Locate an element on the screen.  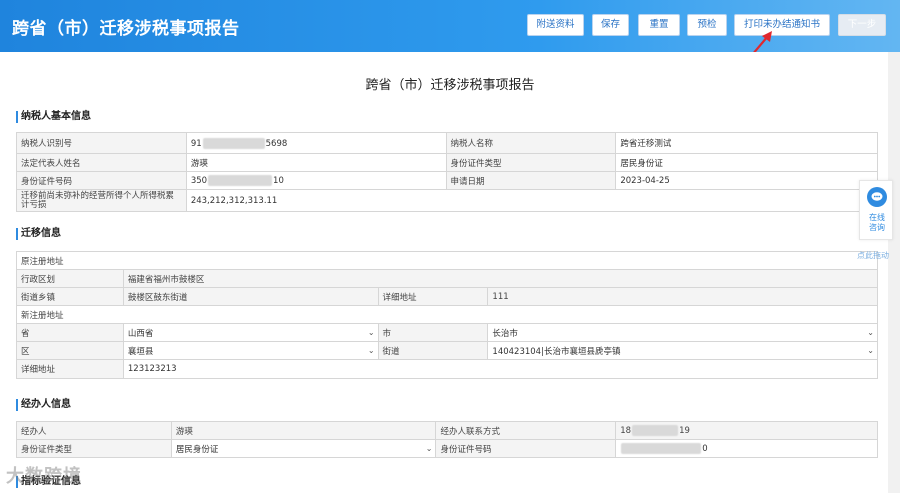
taxpayer-id-label: 纳税人识别号 is located at coordinates (101, 143).